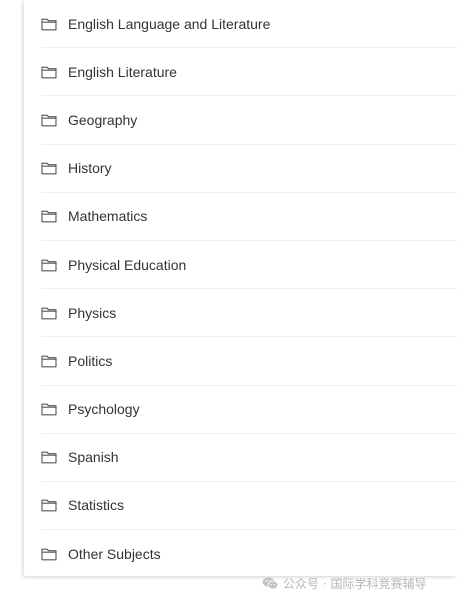 The width and height of the screenshot is (457, 602). Describe the element at coordinates (103, 119) in the screenshot. I see `list-item-label: Geography` at that location.